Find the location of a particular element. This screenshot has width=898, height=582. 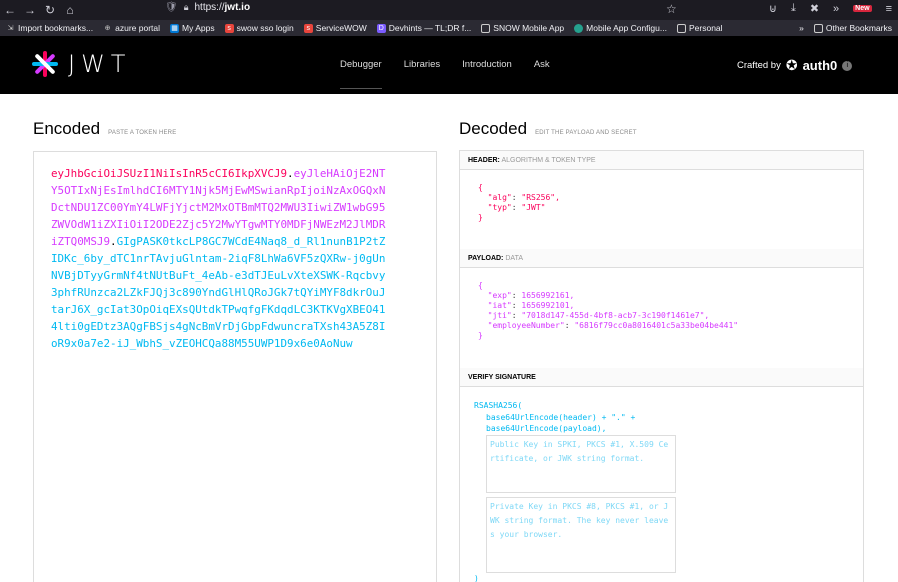

encoded-heading: Encoded PASTE A TOKEN HERE is located at coordinates (105, 128).